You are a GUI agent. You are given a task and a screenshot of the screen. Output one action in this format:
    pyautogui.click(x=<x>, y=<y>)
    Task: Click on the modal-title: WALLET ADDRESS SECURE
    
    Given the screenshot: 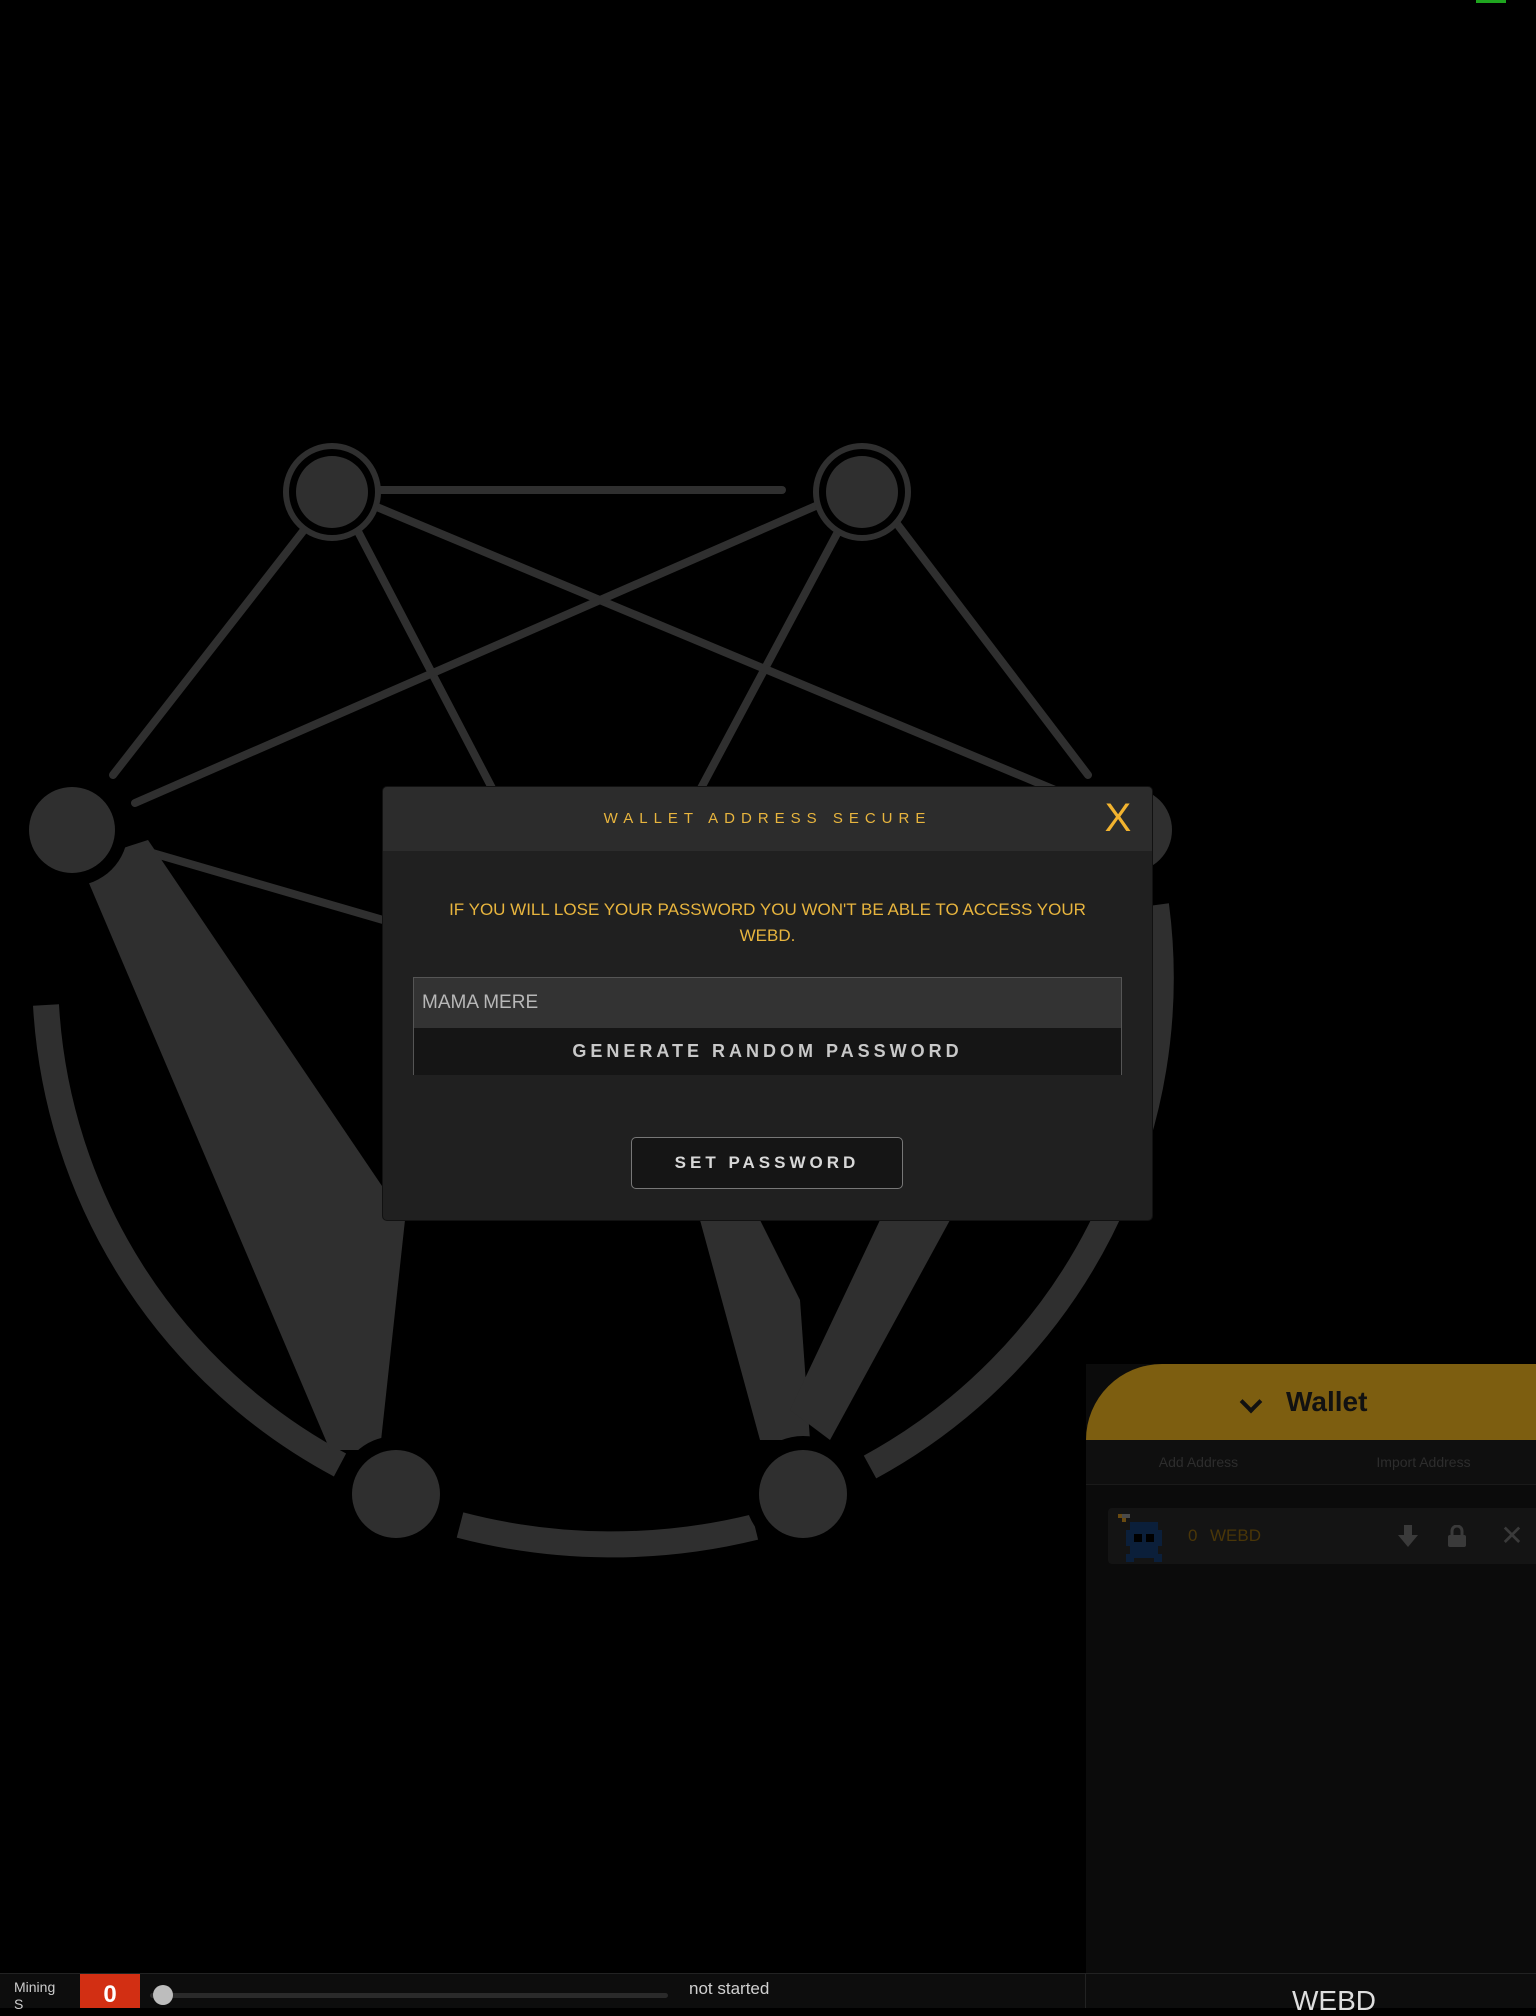 What is the action you would take?
    pyautogui.click(x=767, y=818)
    